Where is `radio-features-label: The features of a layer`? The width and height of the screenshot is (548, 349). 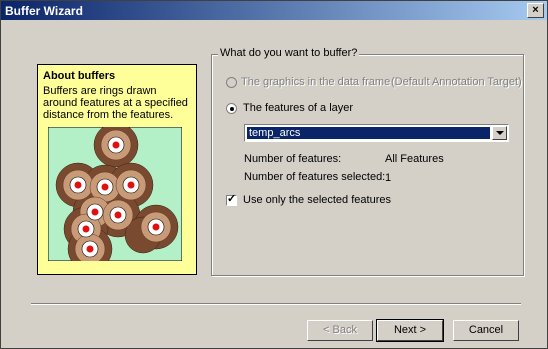
radio-features-label: The features of a layer is located at coordinates (298, 108).